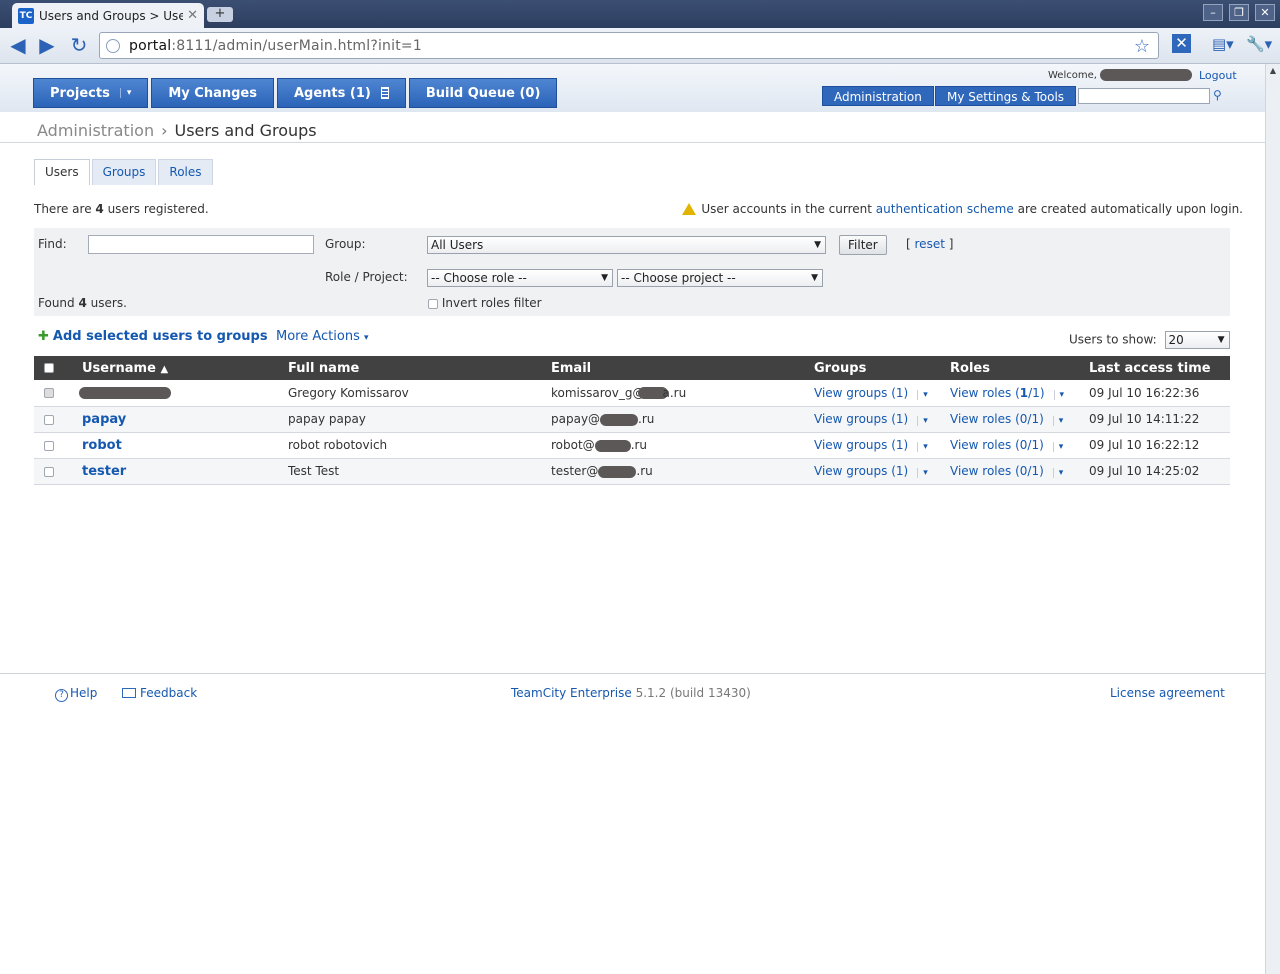 The height and width of the screenshot is (974, 1280). What do you see at coordinates (43, 336) in the screenshot?
I see `add-icon: ✚` at bounding box center [43, 336].